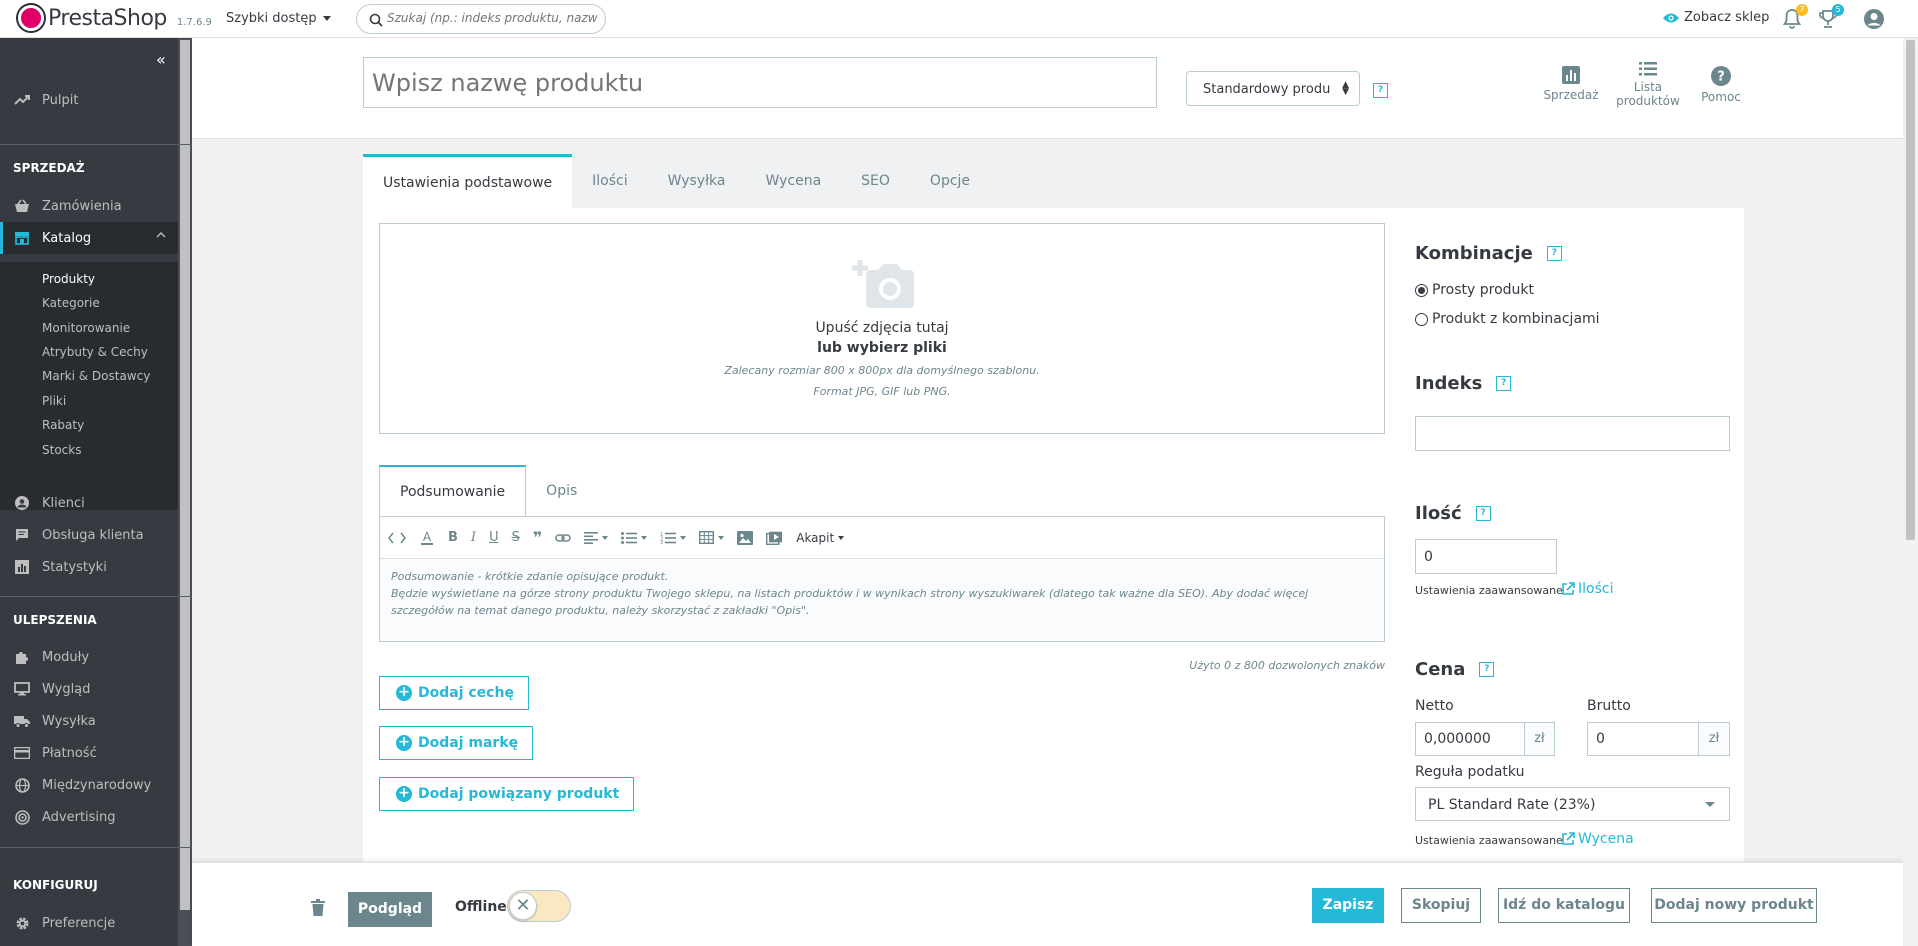 The width and height of the screenshot is (1918, 946). Describe the element at coordinates (697, 181) in the screenshot. I see `tab-shipping: Wysyłka` at that location.